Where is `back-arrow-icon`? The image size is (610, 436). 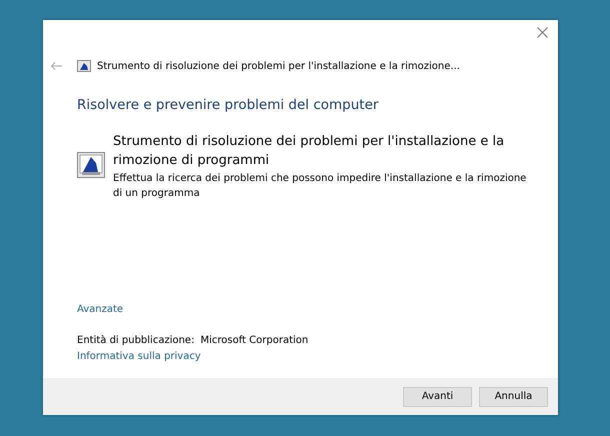
back-arrow-icon is located at coordinates (56, 66).